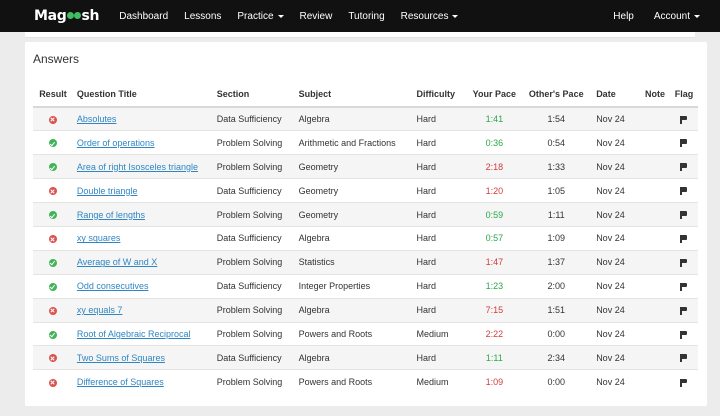  What do you see at coordinates (134, 334) in the screenshot?
I see `question-title-link: Root of Algebraic Reciprocal` at bounding box center [134, 334].